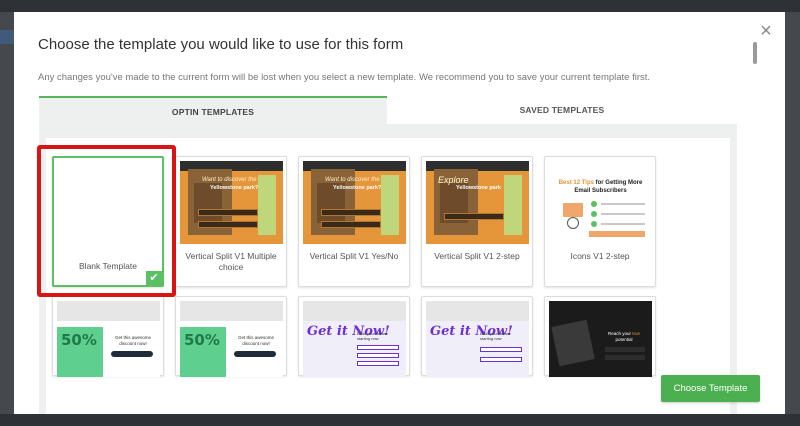  Describe the element at coordinates (108, 266) in the screenshot. I see `template-caption: Blank Template` at that location.